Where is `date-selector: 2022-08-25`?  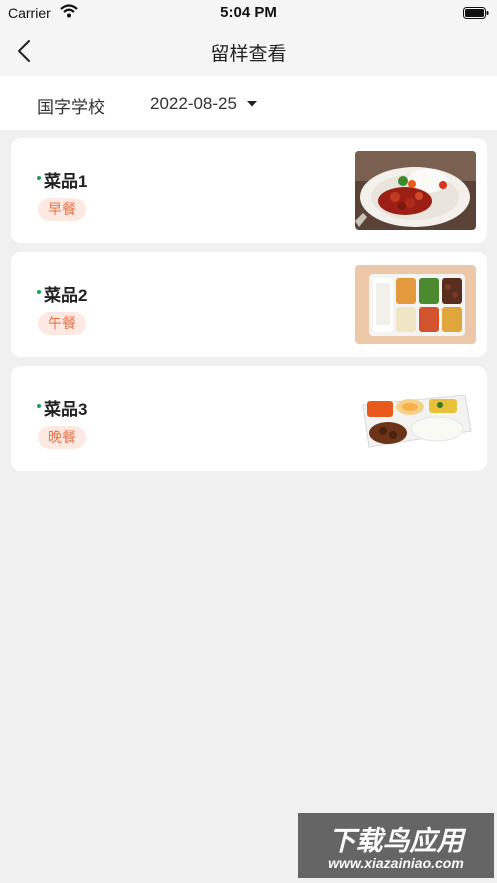 date-selector: 2022-08-25 is located at coordinates (204, 104).